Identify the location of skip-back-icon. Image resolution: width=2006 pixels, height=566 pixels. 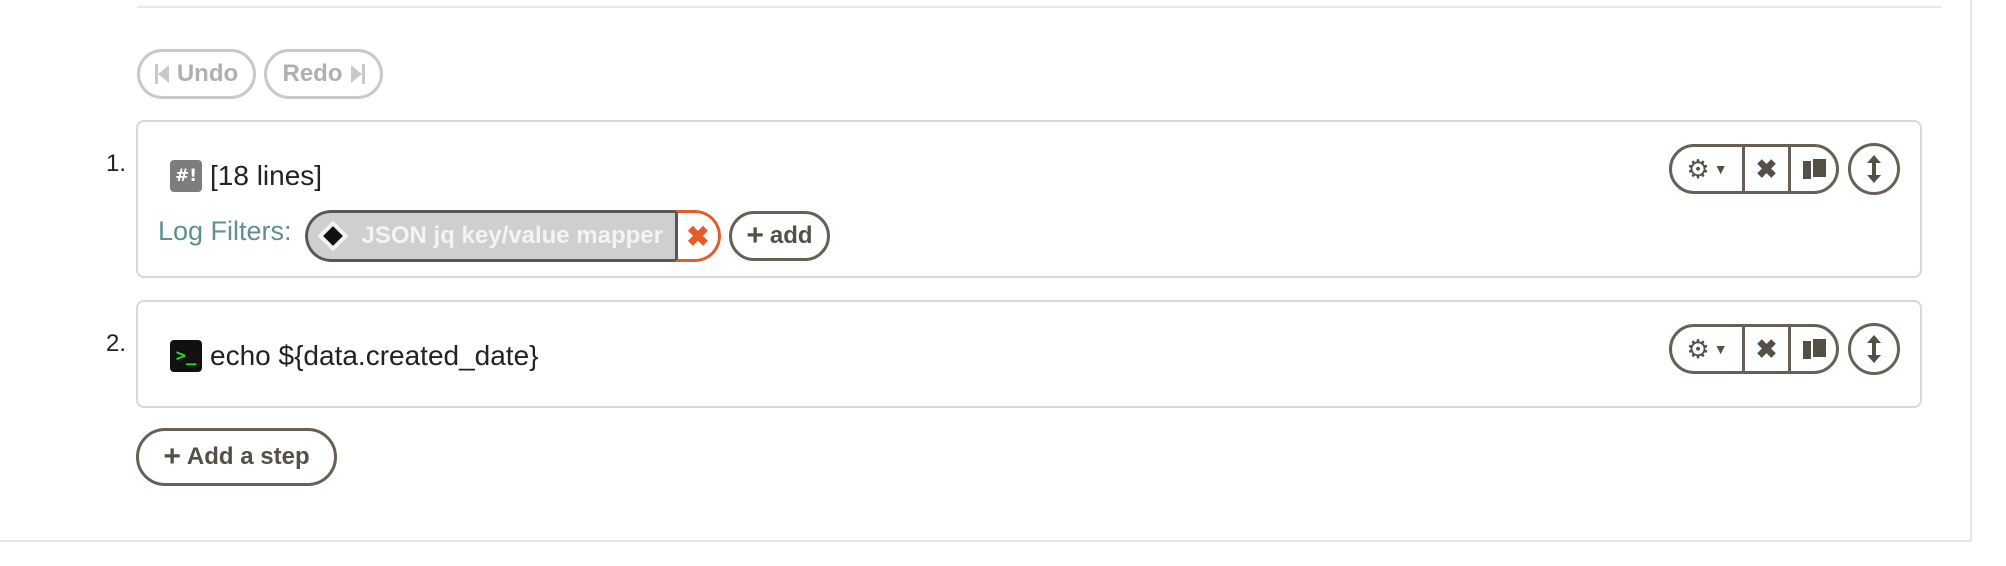
(161, 74).